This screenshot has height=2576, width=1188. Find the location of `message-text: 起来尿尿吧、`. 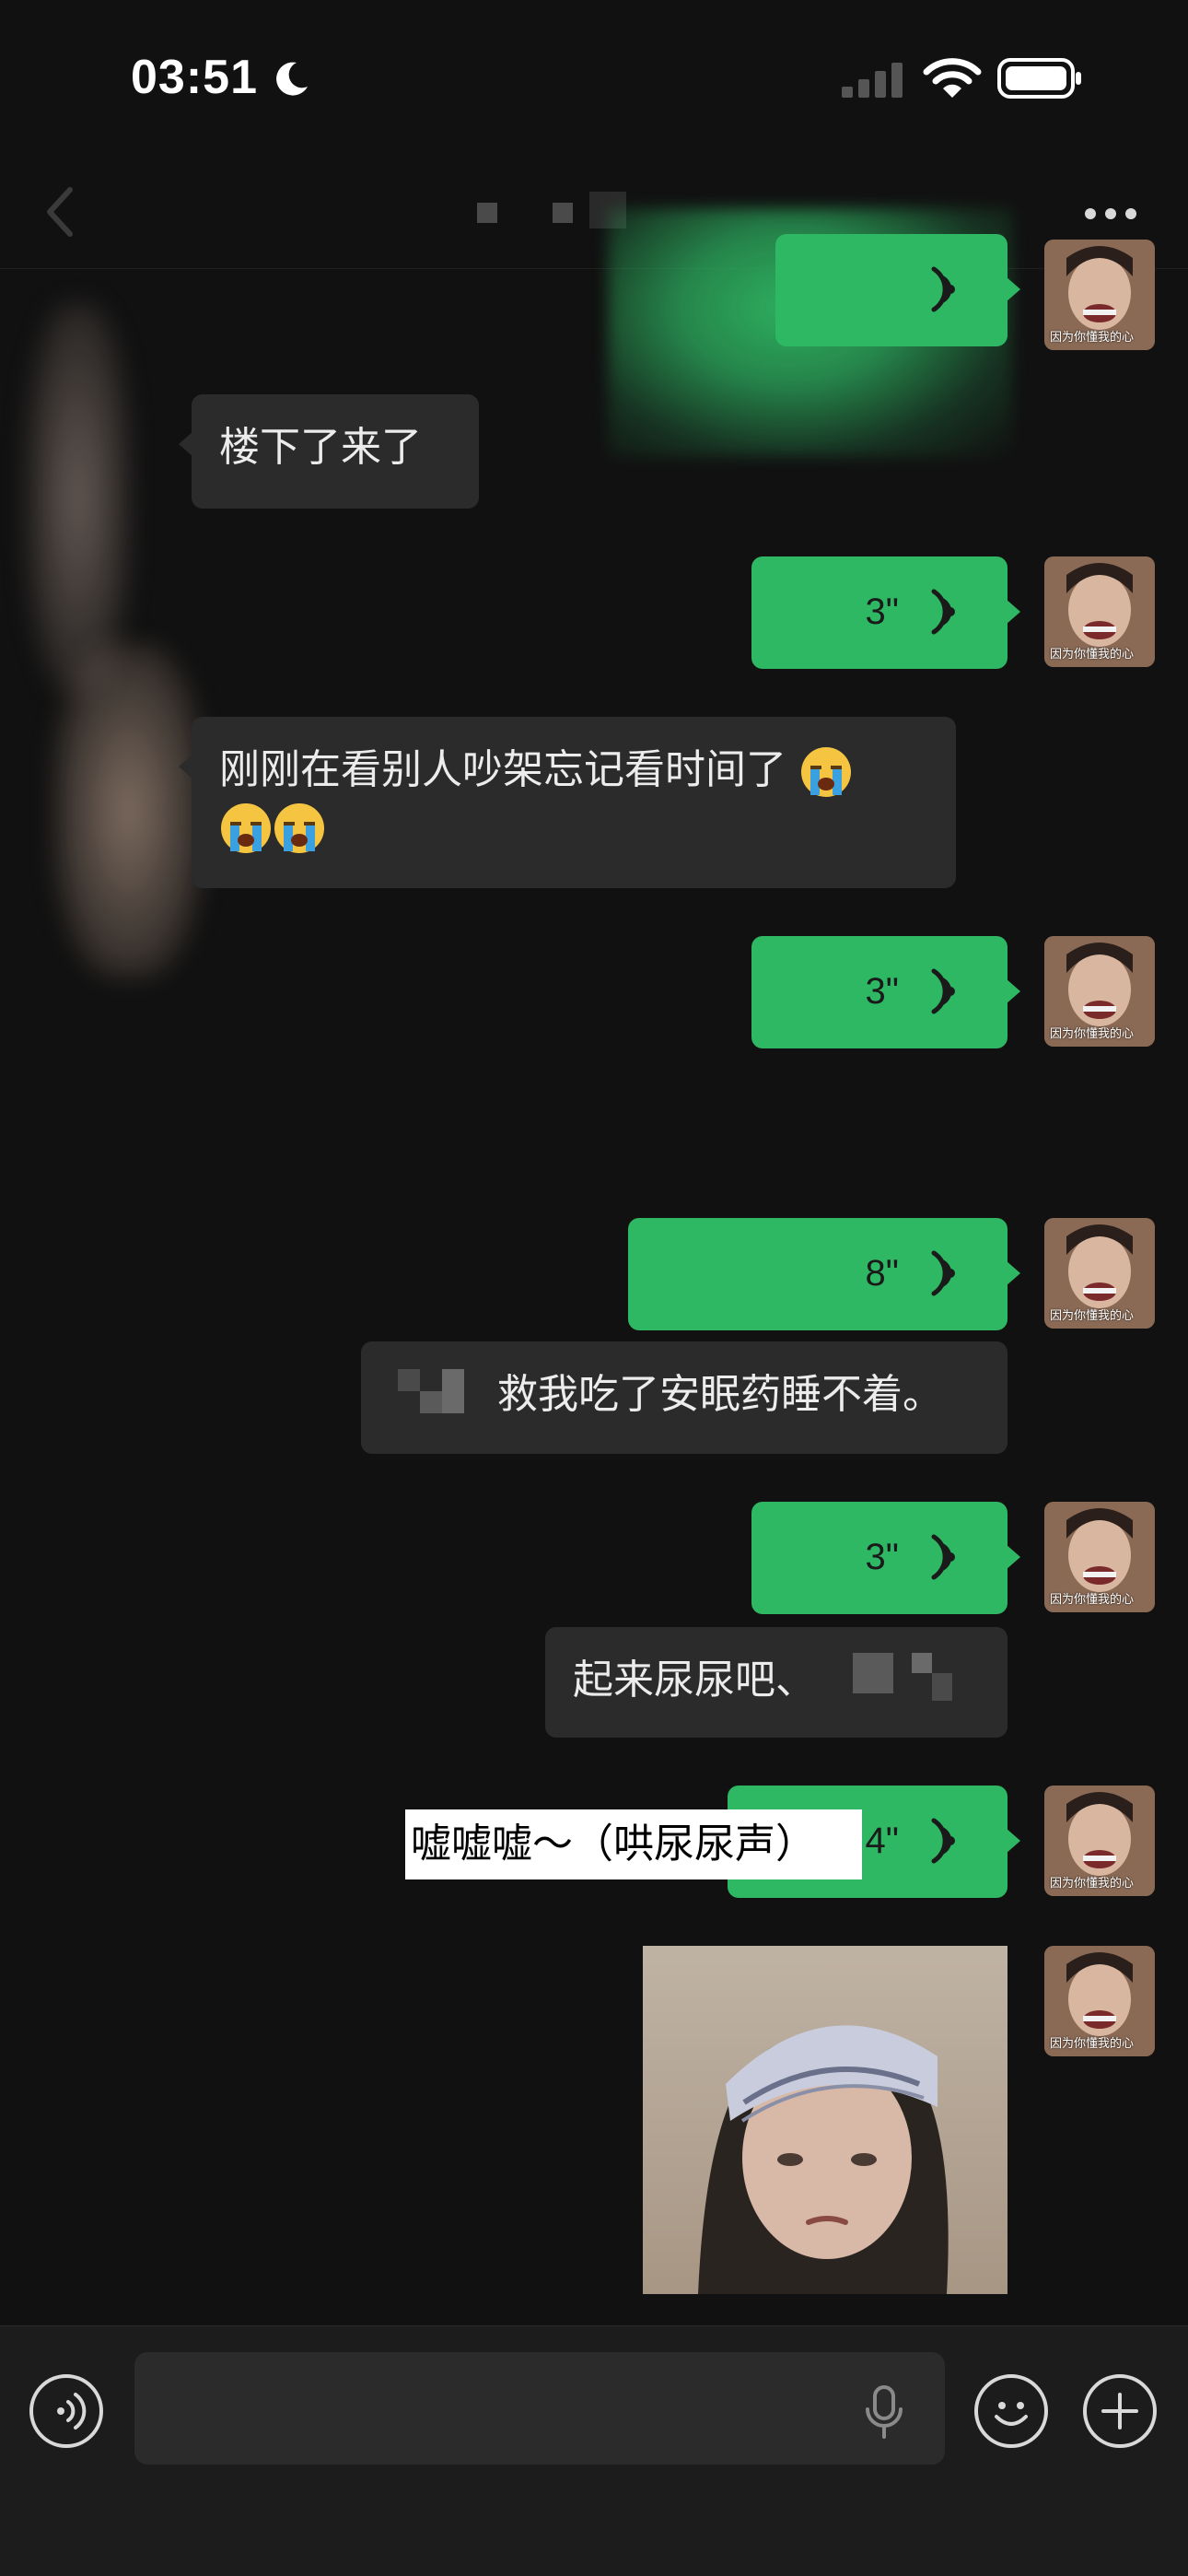

message-text: 起来尿尿吧、 is located at coordinates (694, 1680).